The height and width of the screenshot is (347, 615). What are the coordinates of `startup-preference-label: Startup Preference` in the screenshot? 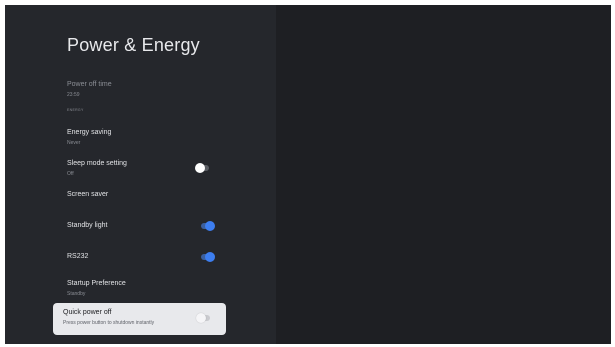 It's located at (96, 283).